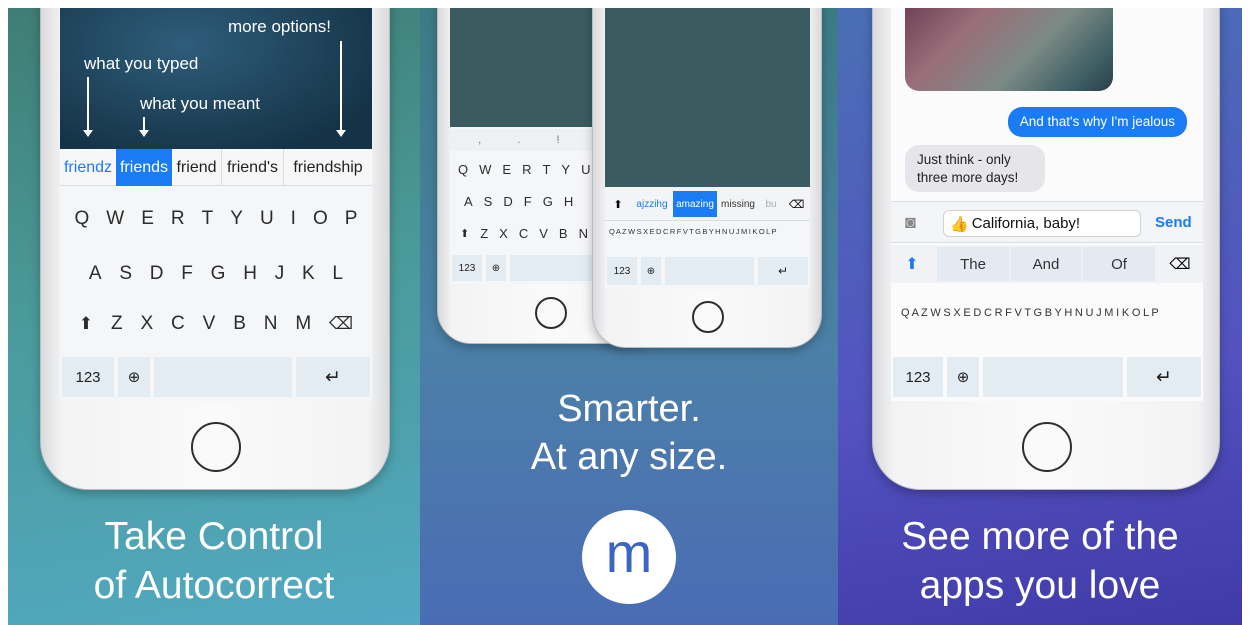 The width and height of the screenshot is (1250, 625). Describe the element at coordinates (479, 140) in the screenshot. I see `key: ,` at that location.